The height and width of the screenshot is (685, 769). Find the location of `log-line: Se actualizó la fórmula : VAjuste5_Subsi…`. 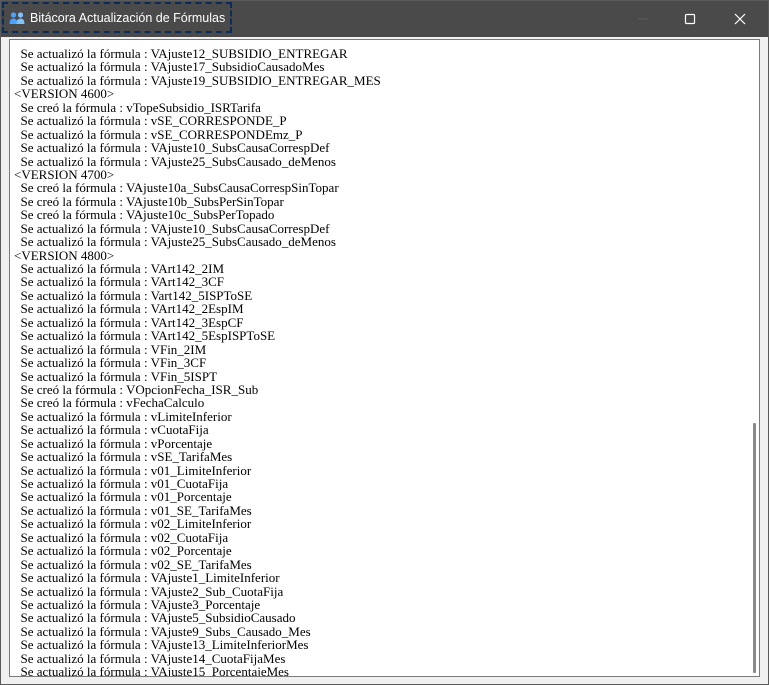

log-line: Se actualizó la fórmula : VAjuste5_Subsi… is located at coordinates (155, 618).